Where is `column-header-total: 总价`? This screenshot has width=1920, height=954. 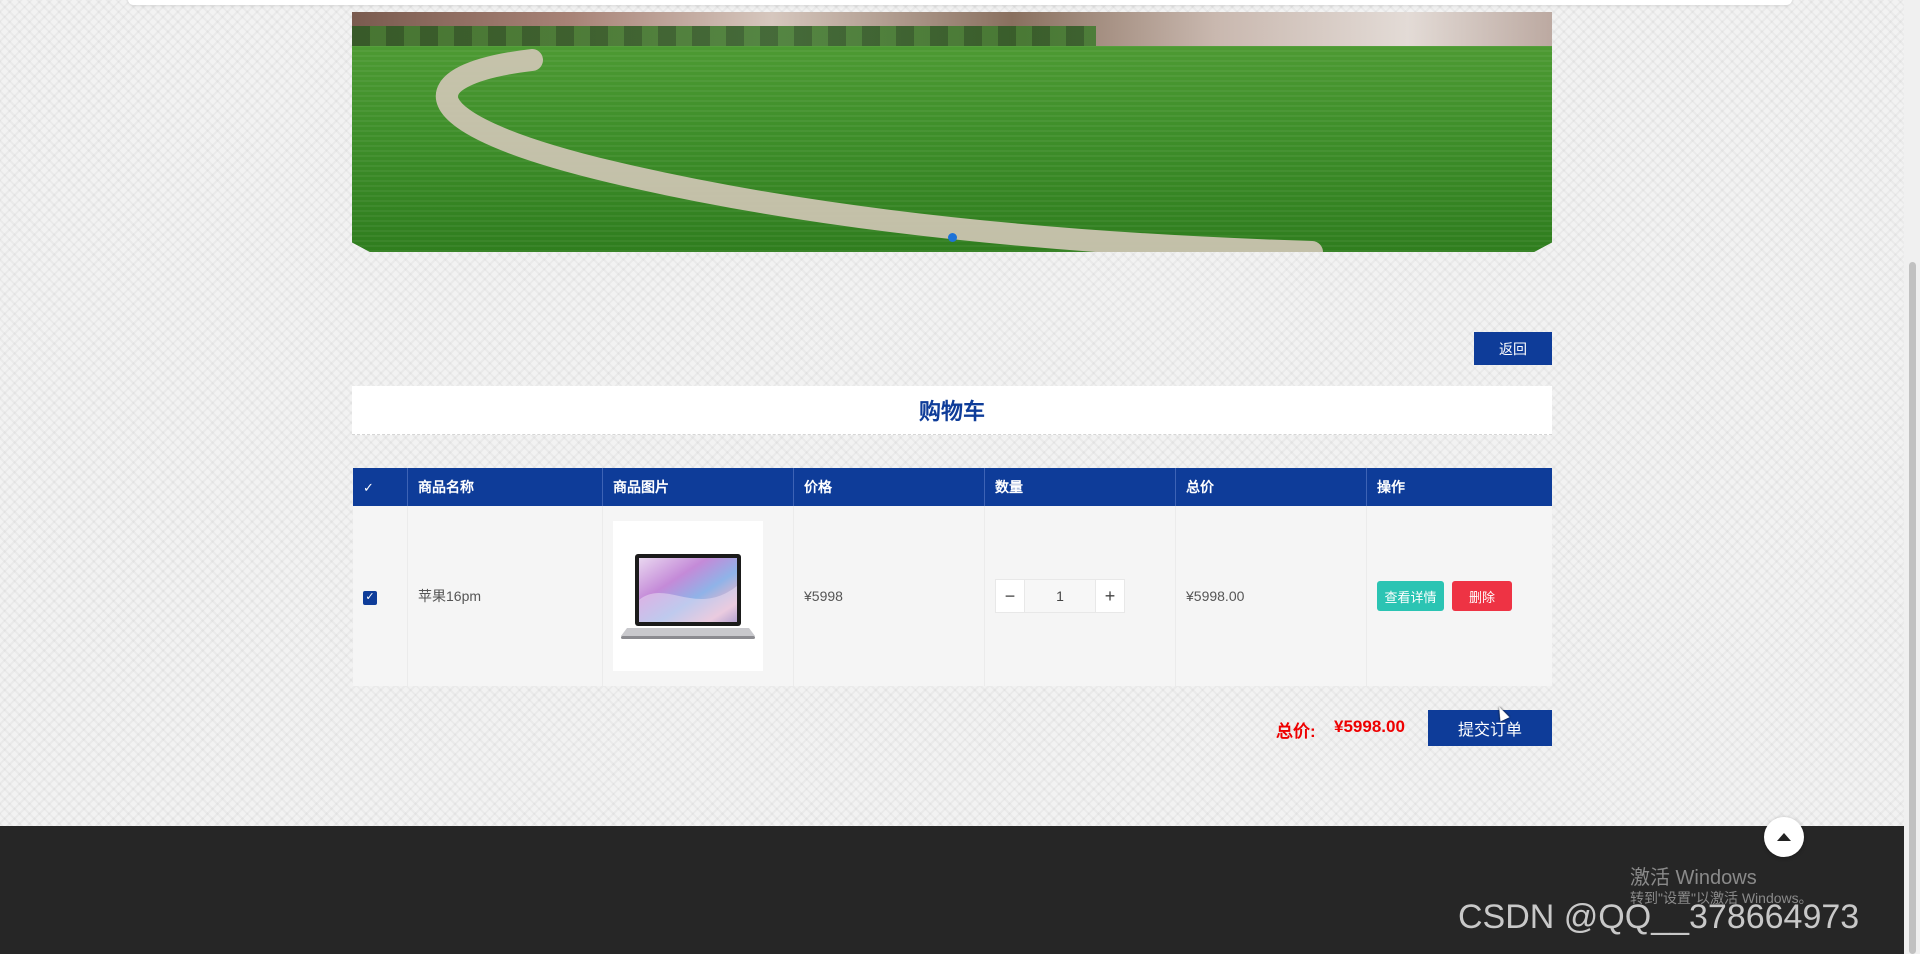 column-header-total: 总价 is located at coordinates (1271, 487).